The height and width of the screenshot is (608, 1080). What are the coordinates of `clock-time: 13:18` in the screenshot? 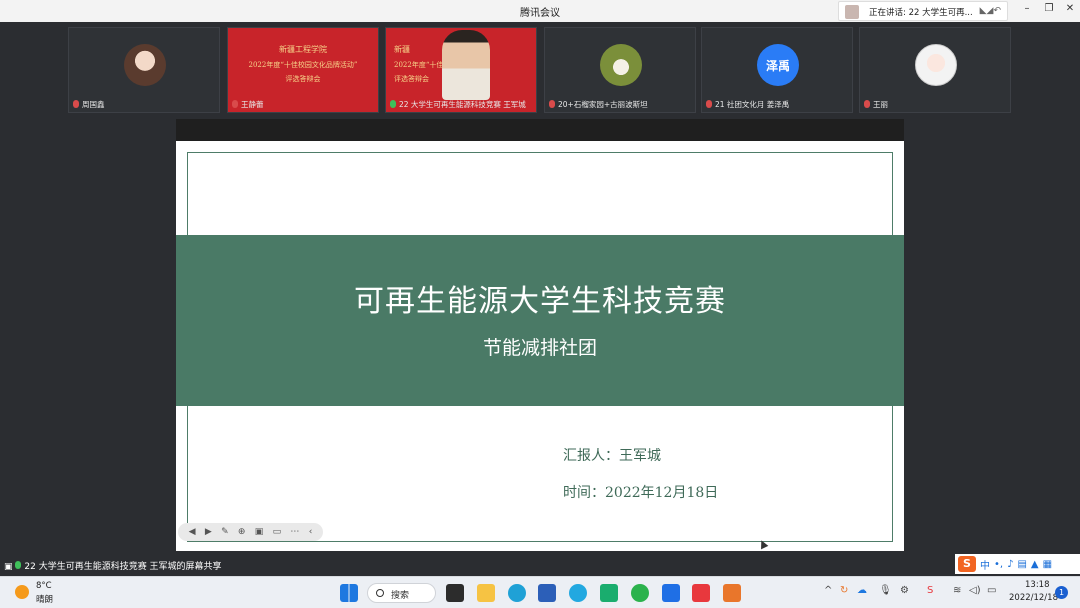 It's located at (1037, 585).